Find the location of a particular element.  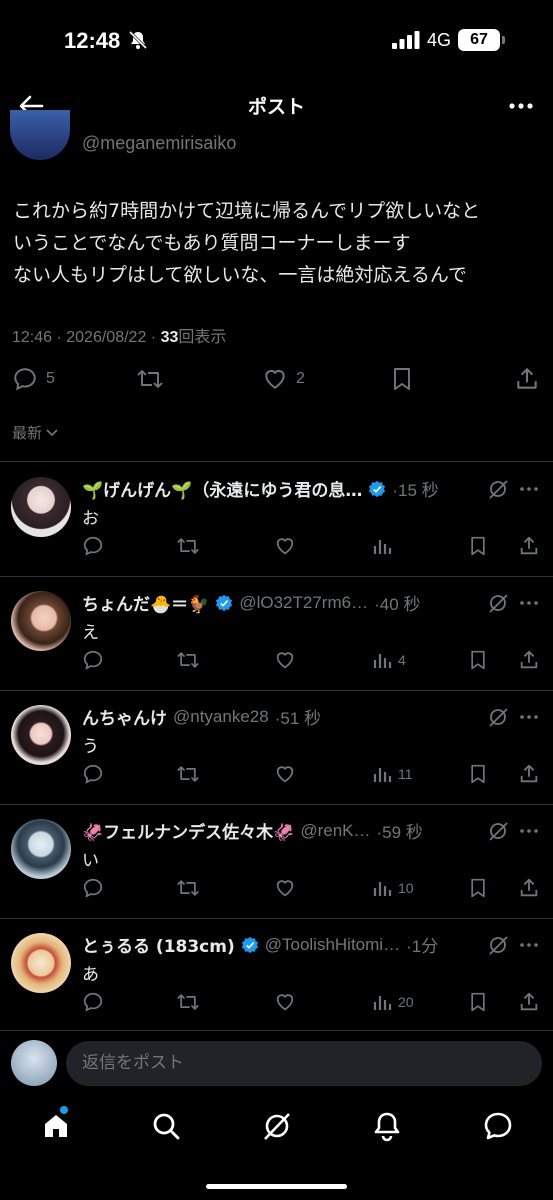

reply-author-name: 🦑フェルナンデス佐々木🦑 is located at coordinates (188, 830).